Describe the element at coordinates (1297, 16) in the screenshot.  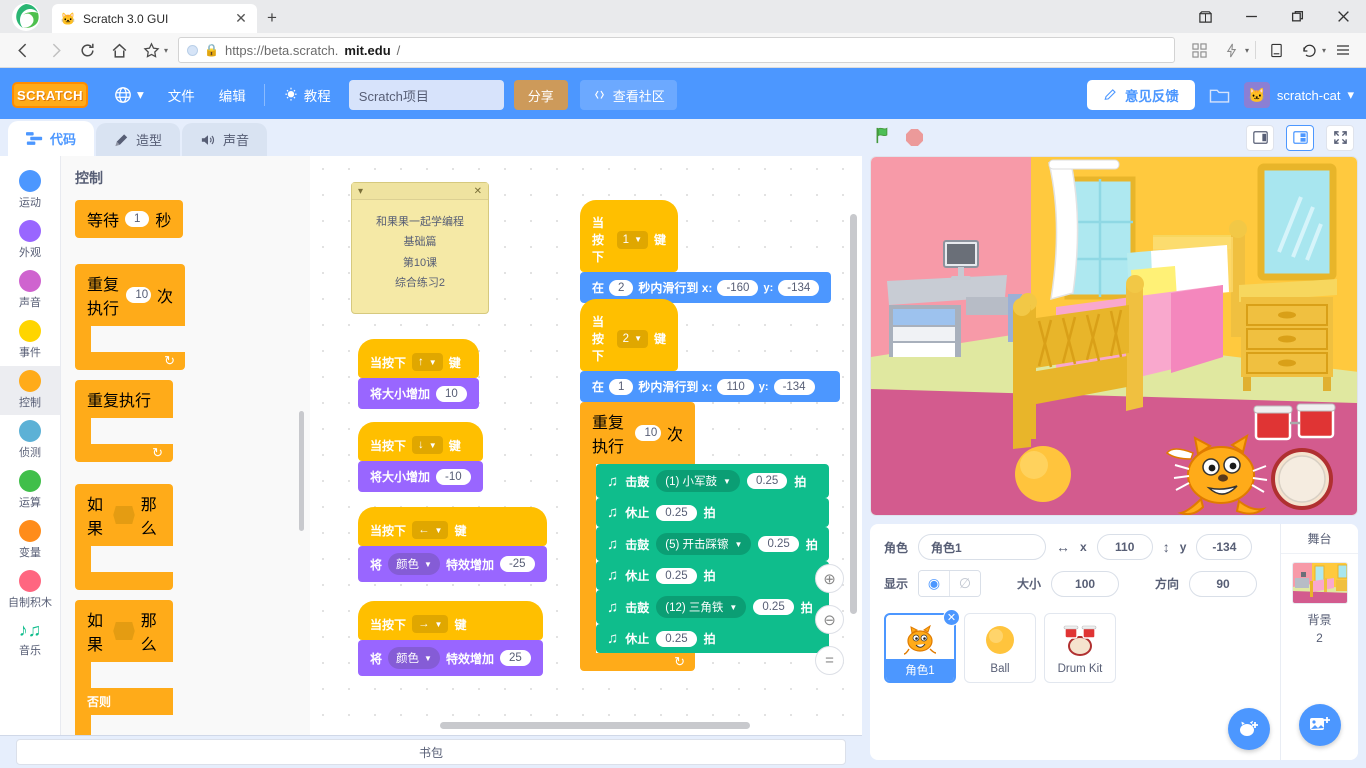
I see `maximize-button` at that location.